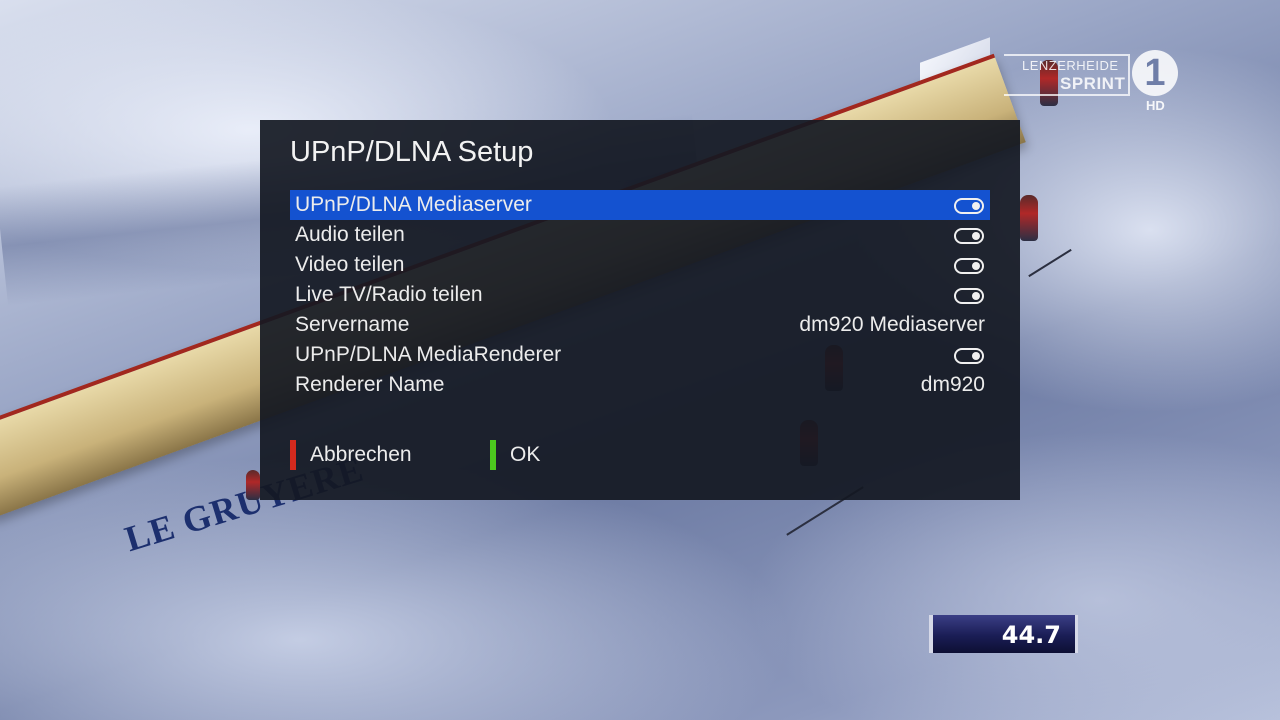 This screenshot has height=720, width=1280. What do you see at coordinates (1155, 105) in the screenshot?
I see `hd-label: HD` at bounding box center [1155, 105].